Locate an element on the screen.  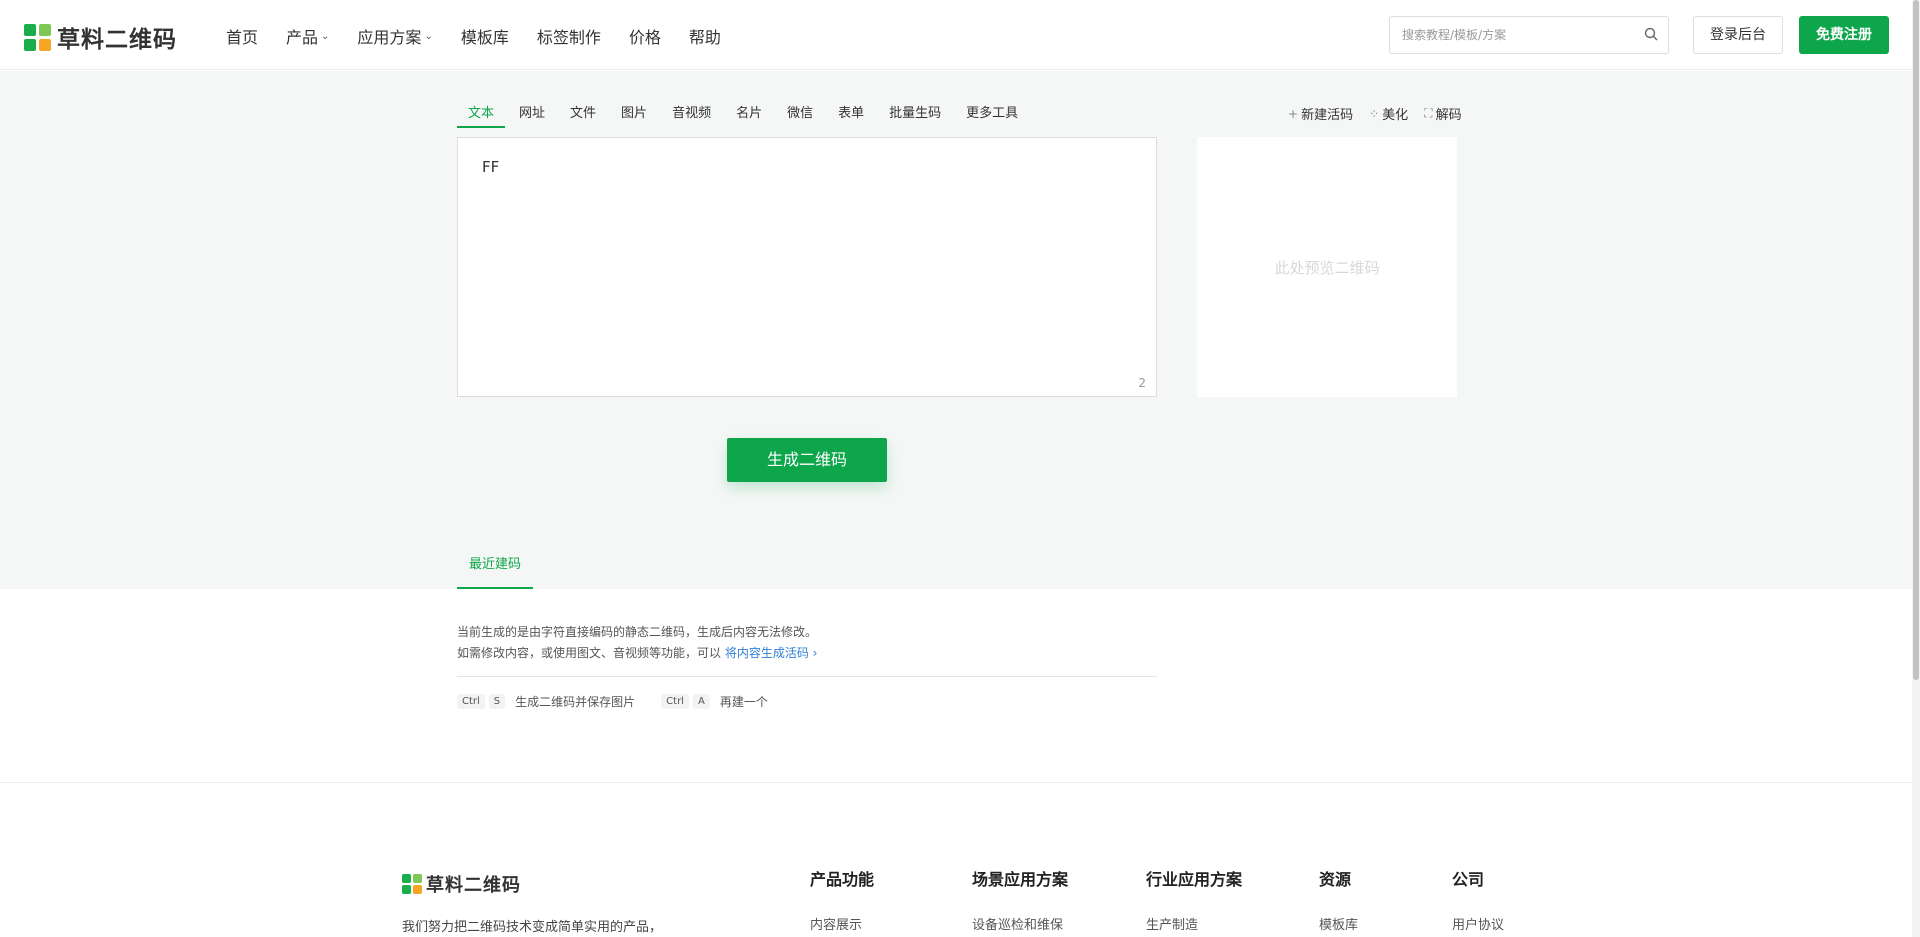
tool-label: 解码 is located at coordinates (1448, 115).